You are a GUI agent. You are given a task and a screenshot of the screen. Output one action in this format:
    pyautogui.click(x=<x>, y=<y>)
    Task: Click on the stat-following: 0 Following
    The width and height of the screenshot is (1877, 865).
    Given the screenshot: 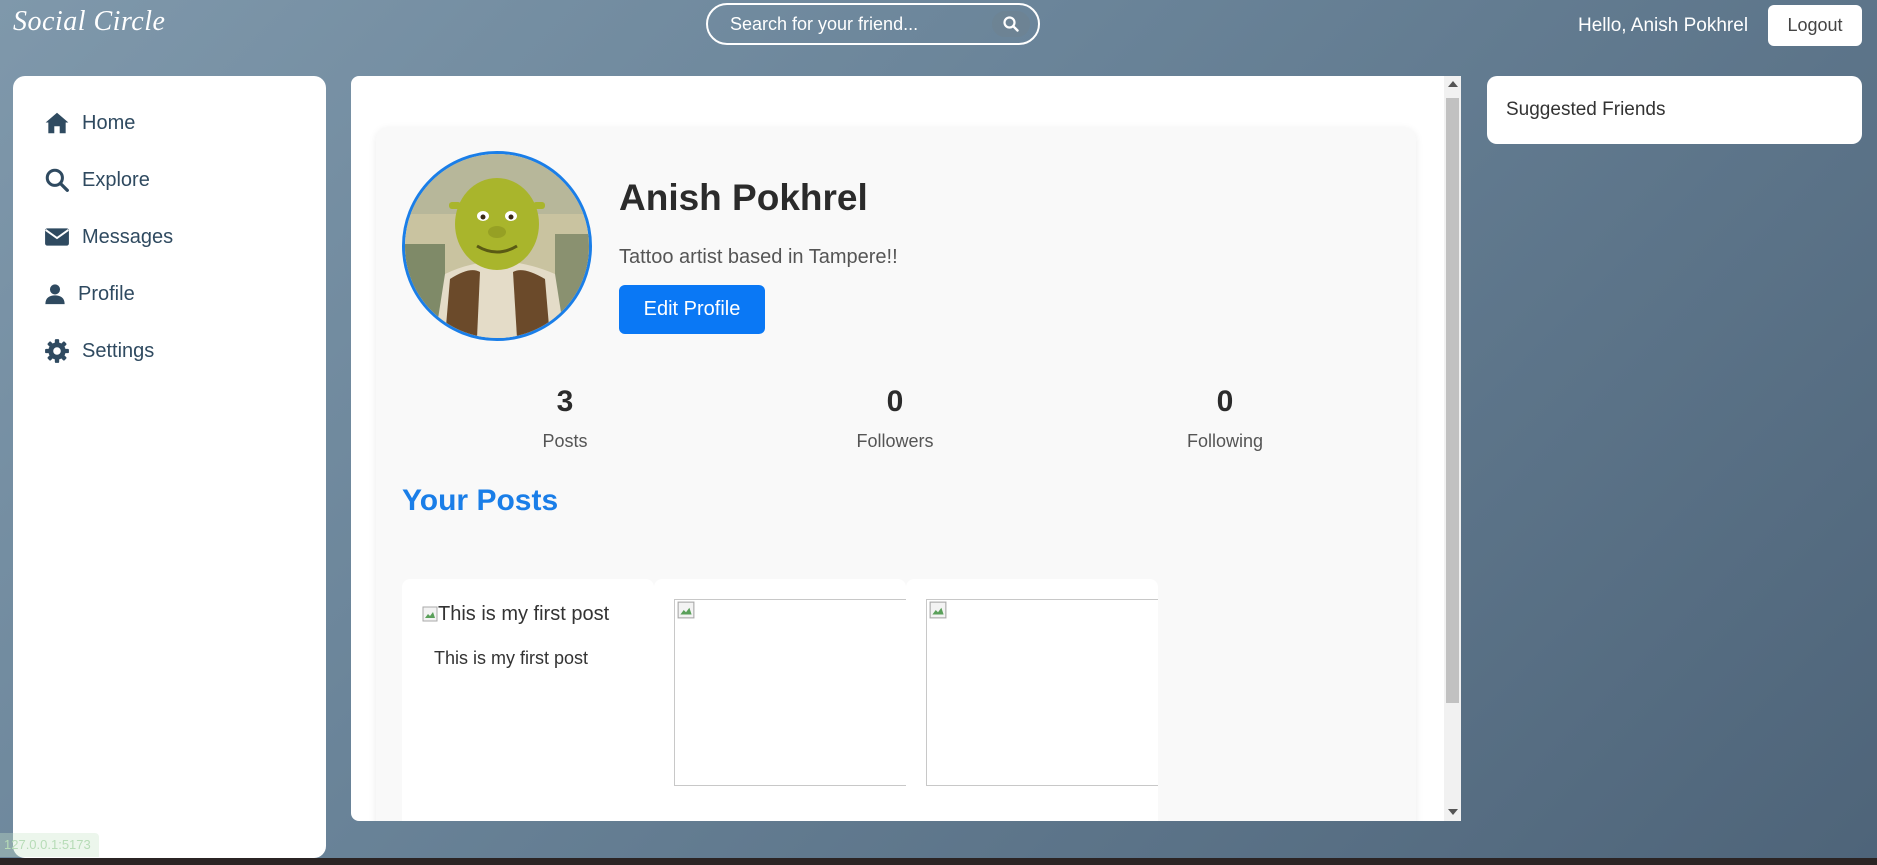 What is the action you would take?
    pyautogui.click(x=1225, y=418)
    